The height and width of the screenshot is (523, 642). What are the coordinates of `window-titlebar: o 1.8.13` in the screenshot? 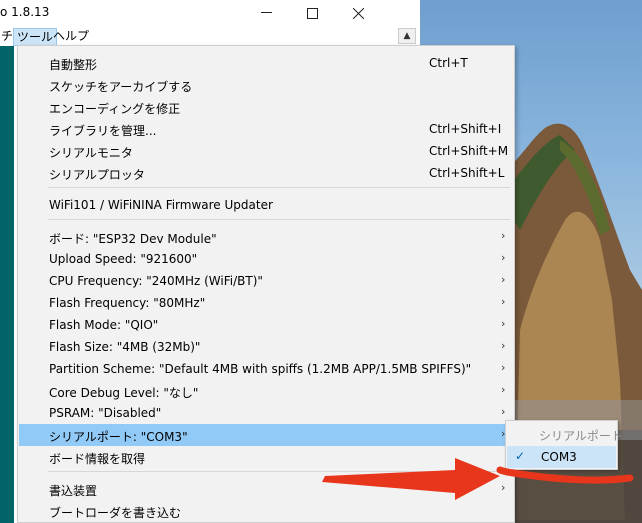 It's located at (210, 13).